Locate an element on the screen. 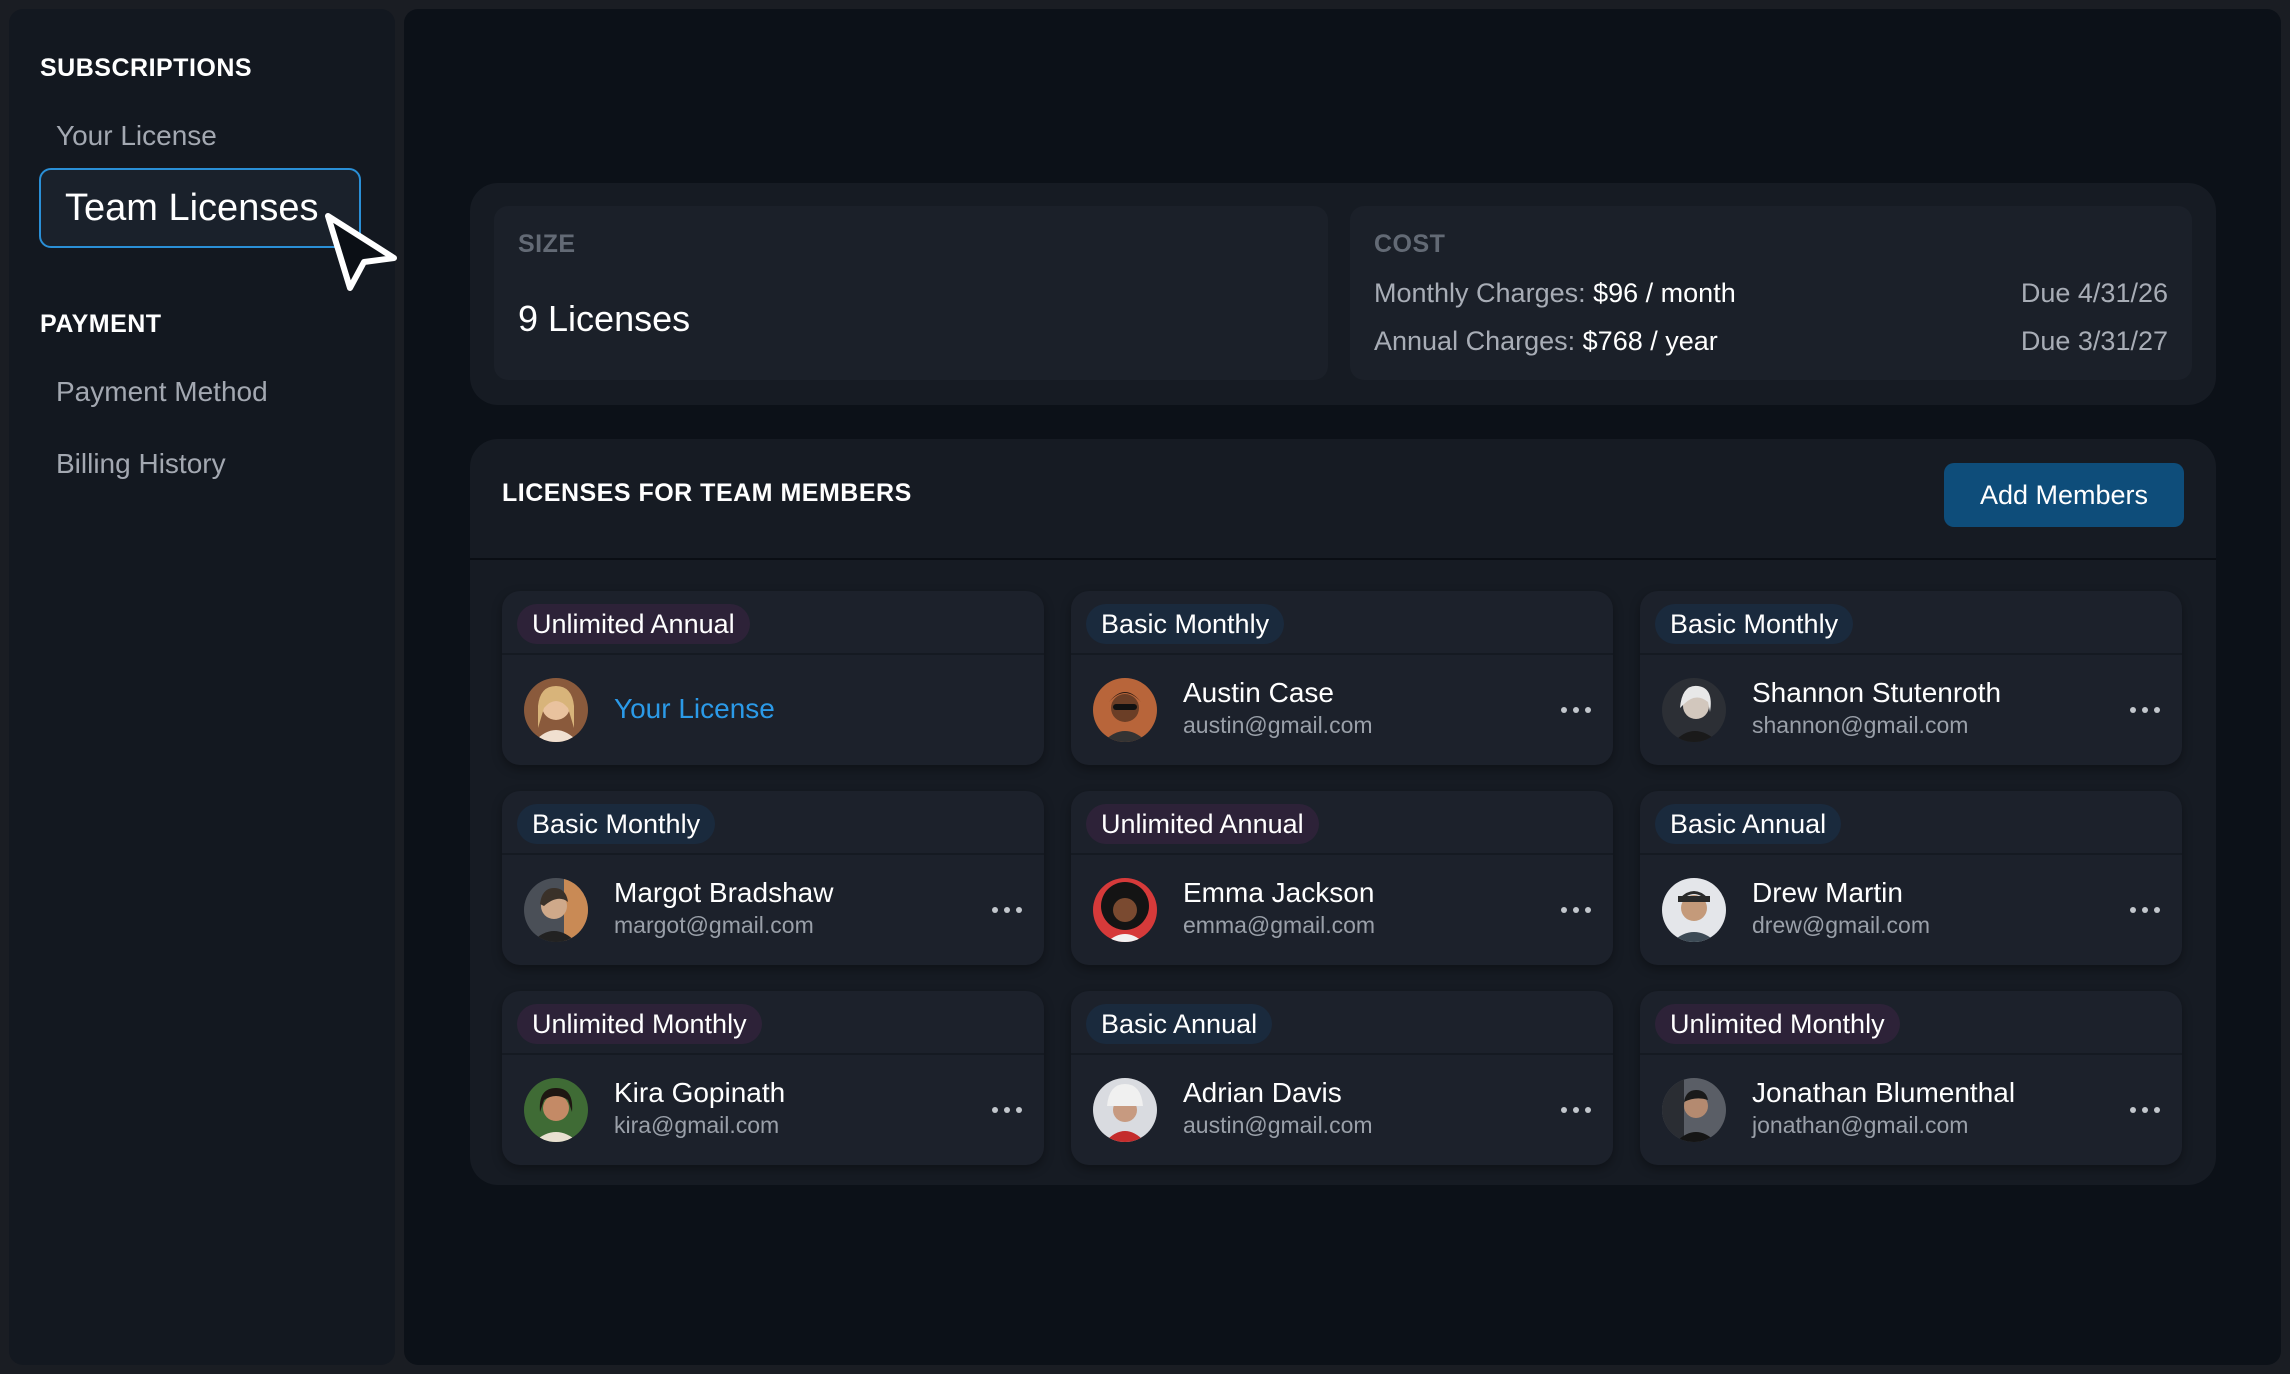 The width and height of the screenshot is (2290, 1374). member-name: Drew Martin is located at coordinates (1827, 892).